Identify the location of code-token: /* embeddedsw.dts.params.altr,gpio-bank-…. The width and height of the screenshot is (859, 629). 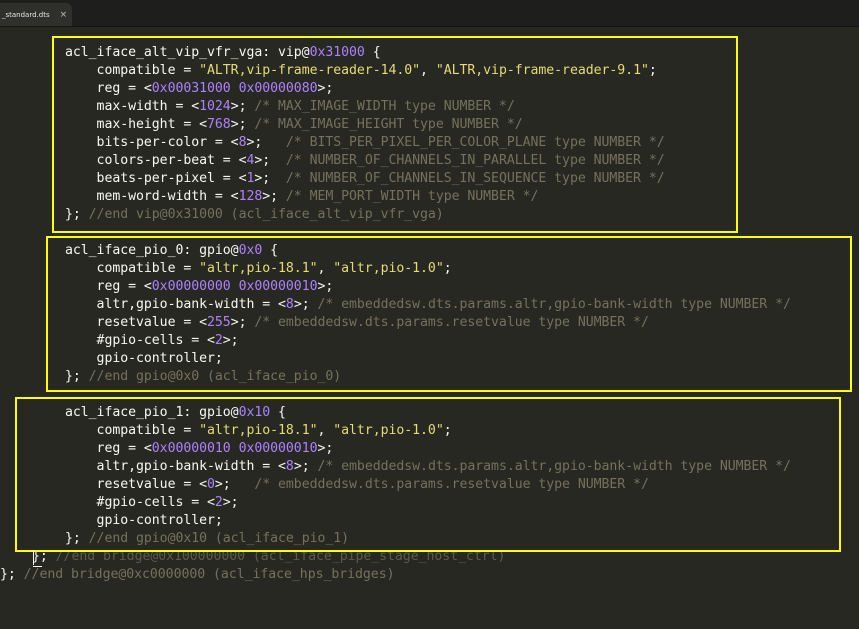
(554, 466).